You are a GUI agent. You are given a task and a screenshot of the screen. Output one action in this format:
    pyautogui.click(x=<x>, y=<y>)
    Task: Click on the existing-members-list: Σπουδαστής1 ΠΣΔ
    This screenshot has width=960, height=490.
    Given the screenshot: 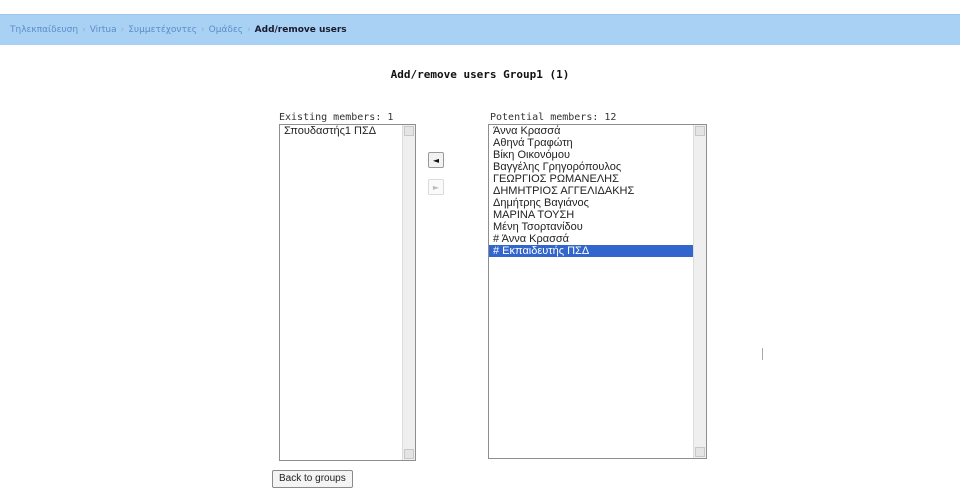 What is the action you would take?
    pyautogui.click(x=347, y=292)
    